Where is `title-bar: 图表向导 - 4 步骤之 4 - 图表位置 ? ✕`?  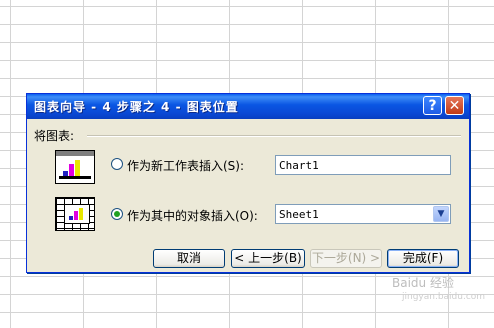
title-bar: 图表向导 - 4 步骤之 4 - 图表位置 ? ✕ is located at coordinates (248, 106).